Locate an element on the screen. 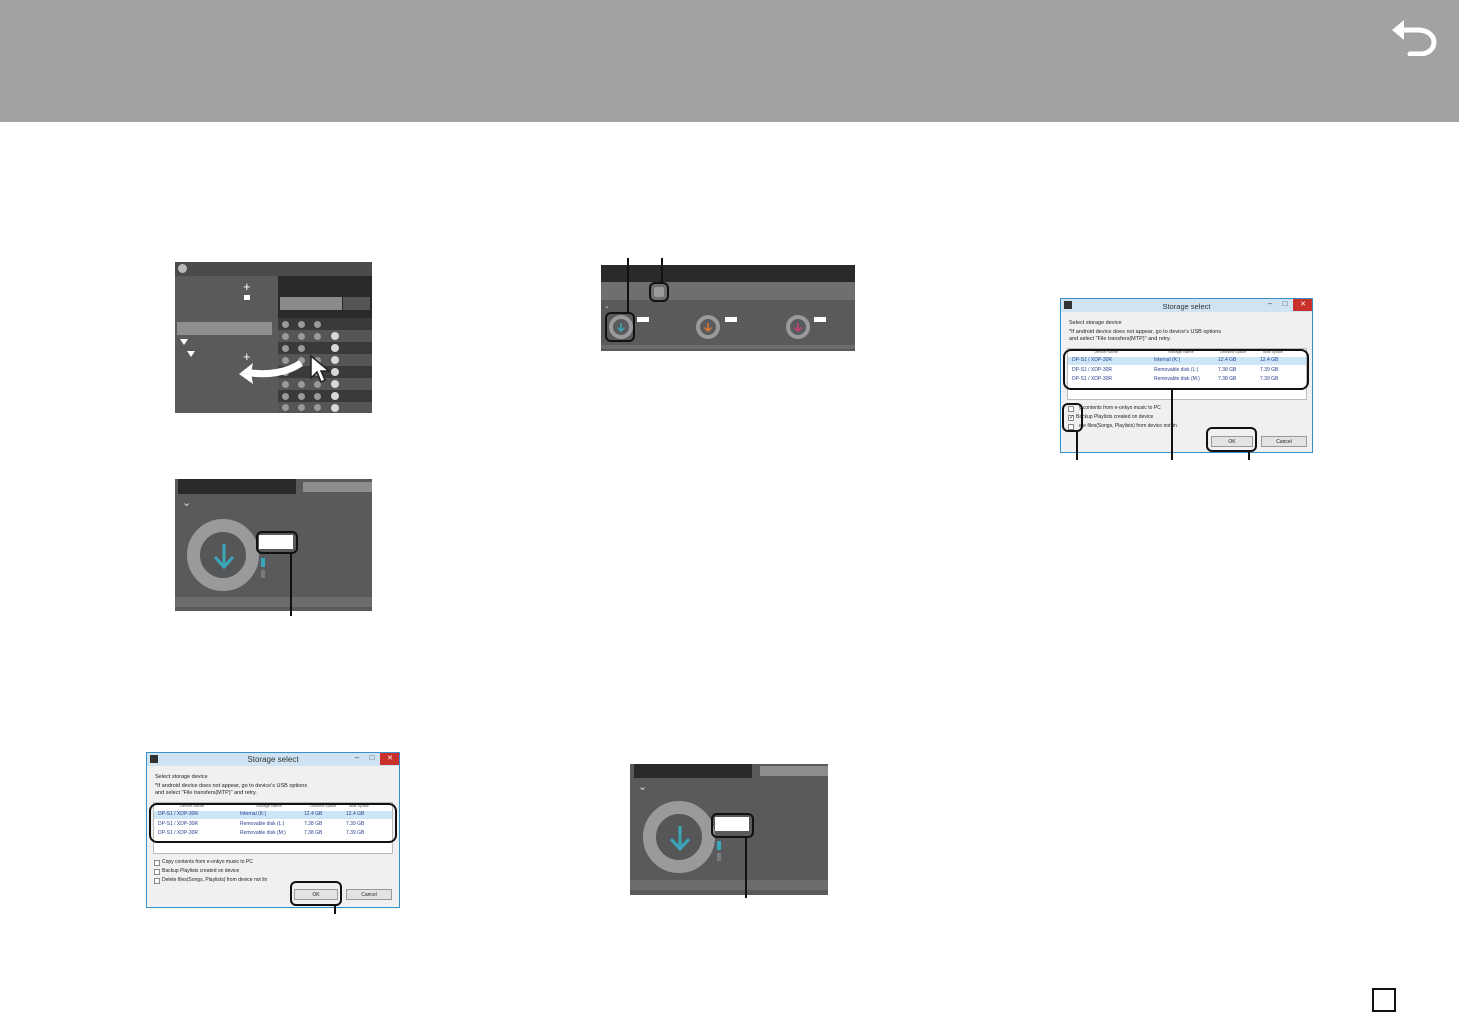 This screenshot has width=1459, height=1033. delete-files-checkbox is located at coordinates (157, 881).